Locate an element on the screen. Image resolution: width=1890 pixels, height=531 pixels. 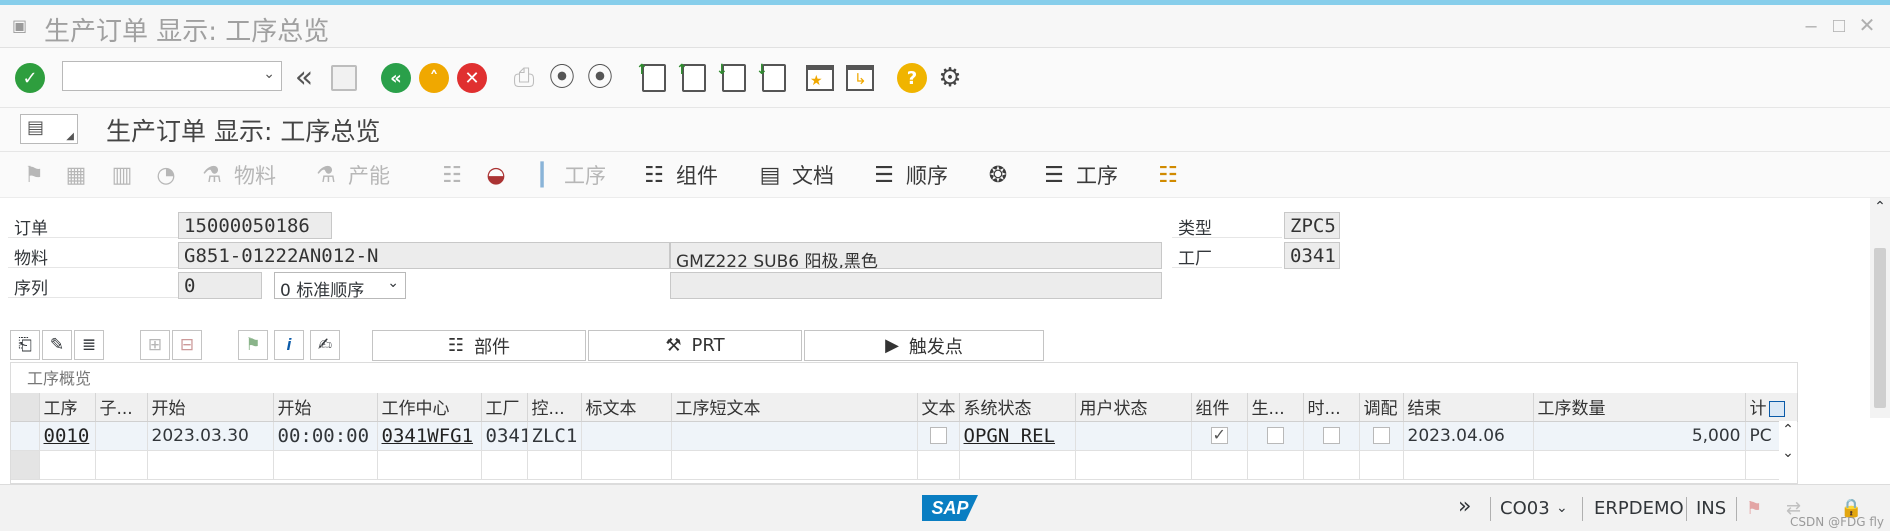
tab-prt: ⚒ PRT is located at coordinates (695, 345).